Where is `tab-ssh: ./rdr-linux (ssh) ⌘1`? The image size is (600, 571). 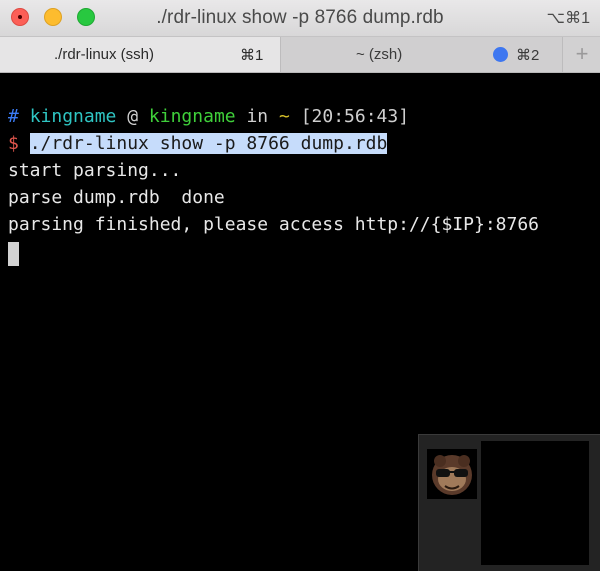 tab-ssh: ./rdr-linux (ssh) ⌘1 is located at coordinates (140, 54).